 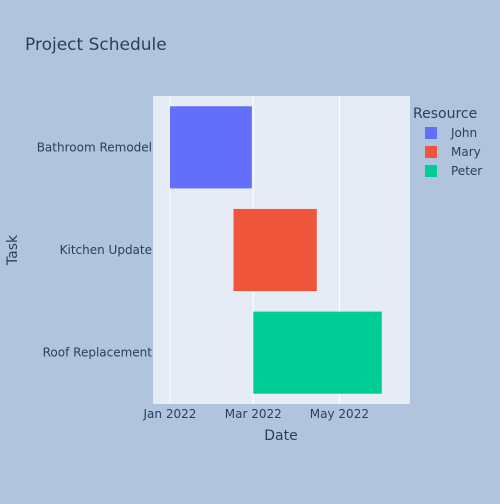 I want to click on legend-label-john: John, so click(x=463, y=133).